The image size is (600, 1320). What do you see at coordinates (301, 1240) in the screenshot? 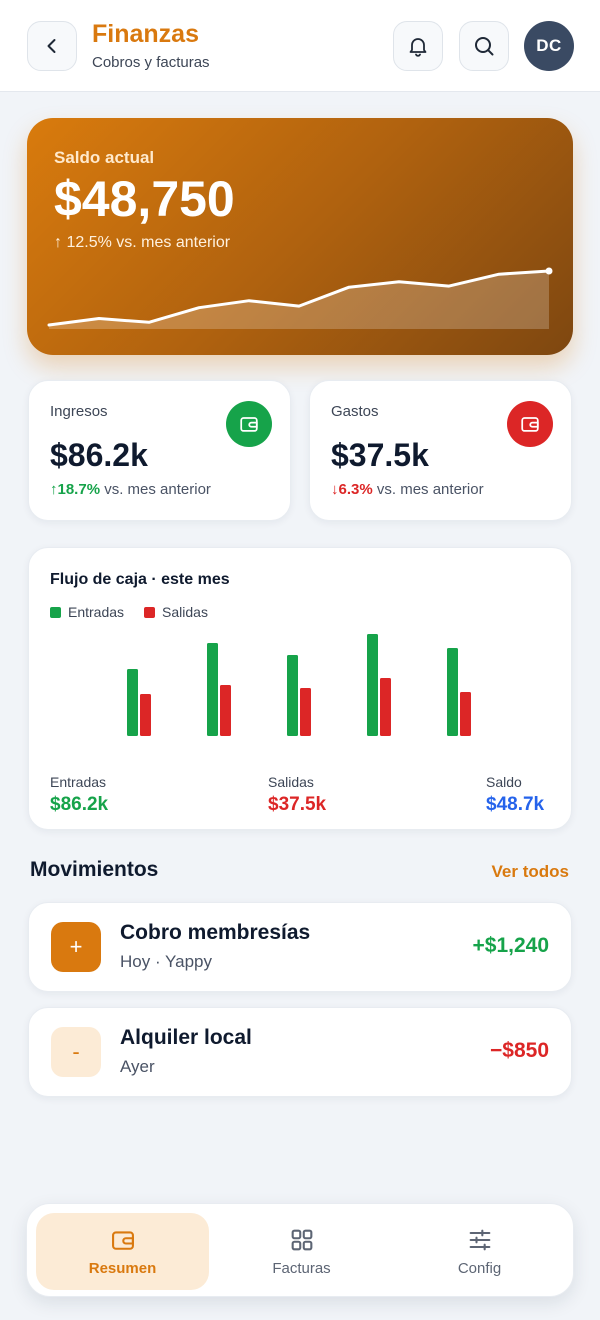
I see `grid-icon` at bounding box center [301, 1240].